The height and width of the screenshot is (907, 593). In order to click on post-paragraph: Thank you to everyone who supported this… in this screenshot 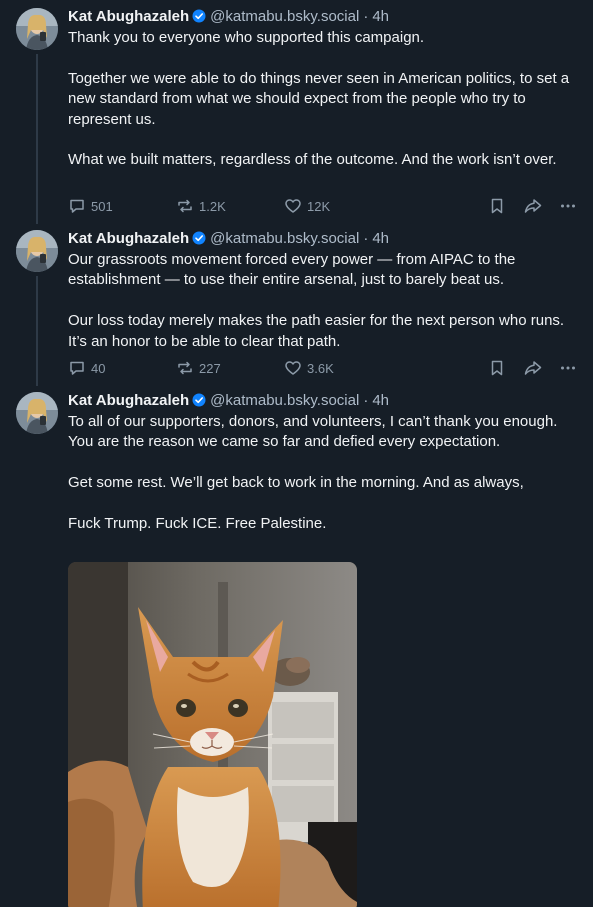, I will do `click(246, 37)`.